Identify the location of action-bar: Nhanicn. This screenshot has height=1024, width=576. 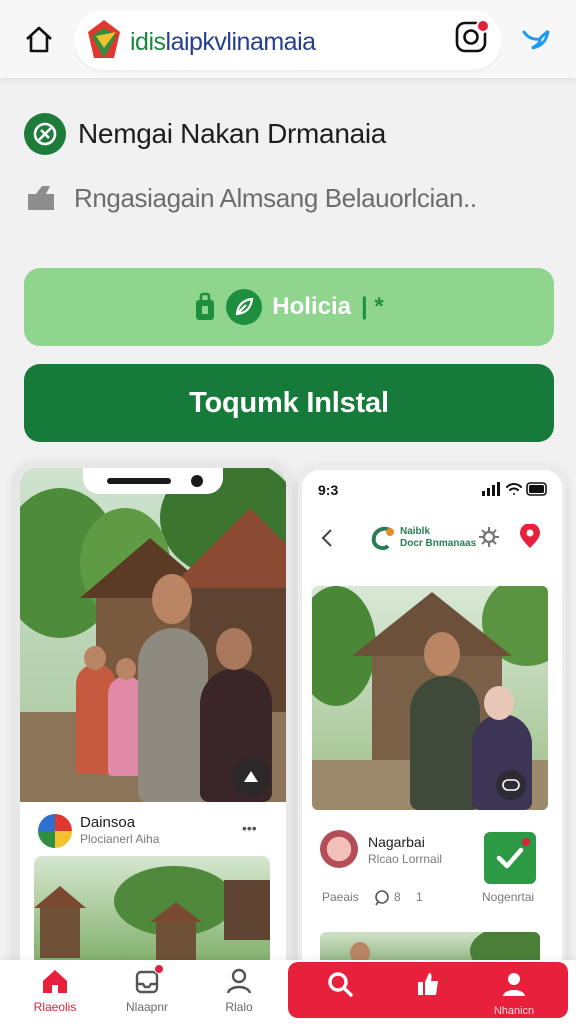
(428, 990).